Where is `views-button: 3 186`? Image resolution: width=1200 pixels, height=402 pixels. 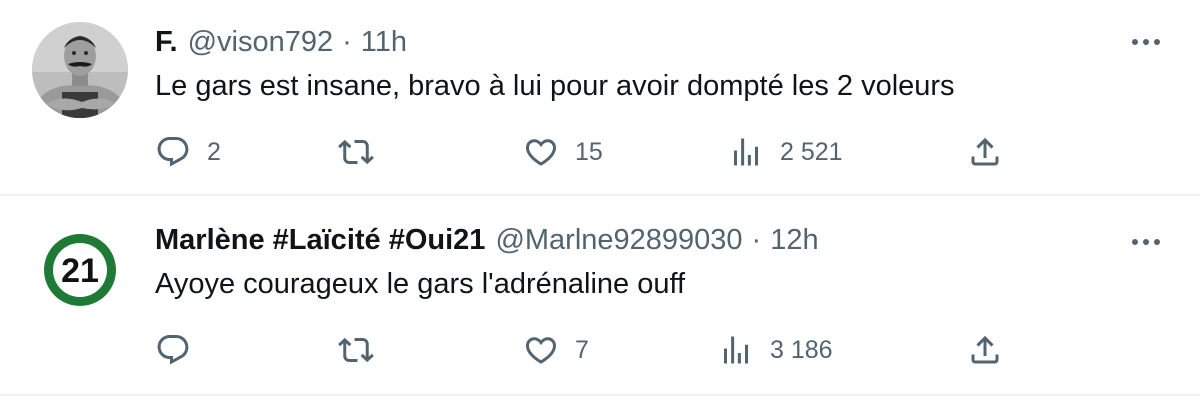
views-button: 3 186 is located at coordinates (775, 350).